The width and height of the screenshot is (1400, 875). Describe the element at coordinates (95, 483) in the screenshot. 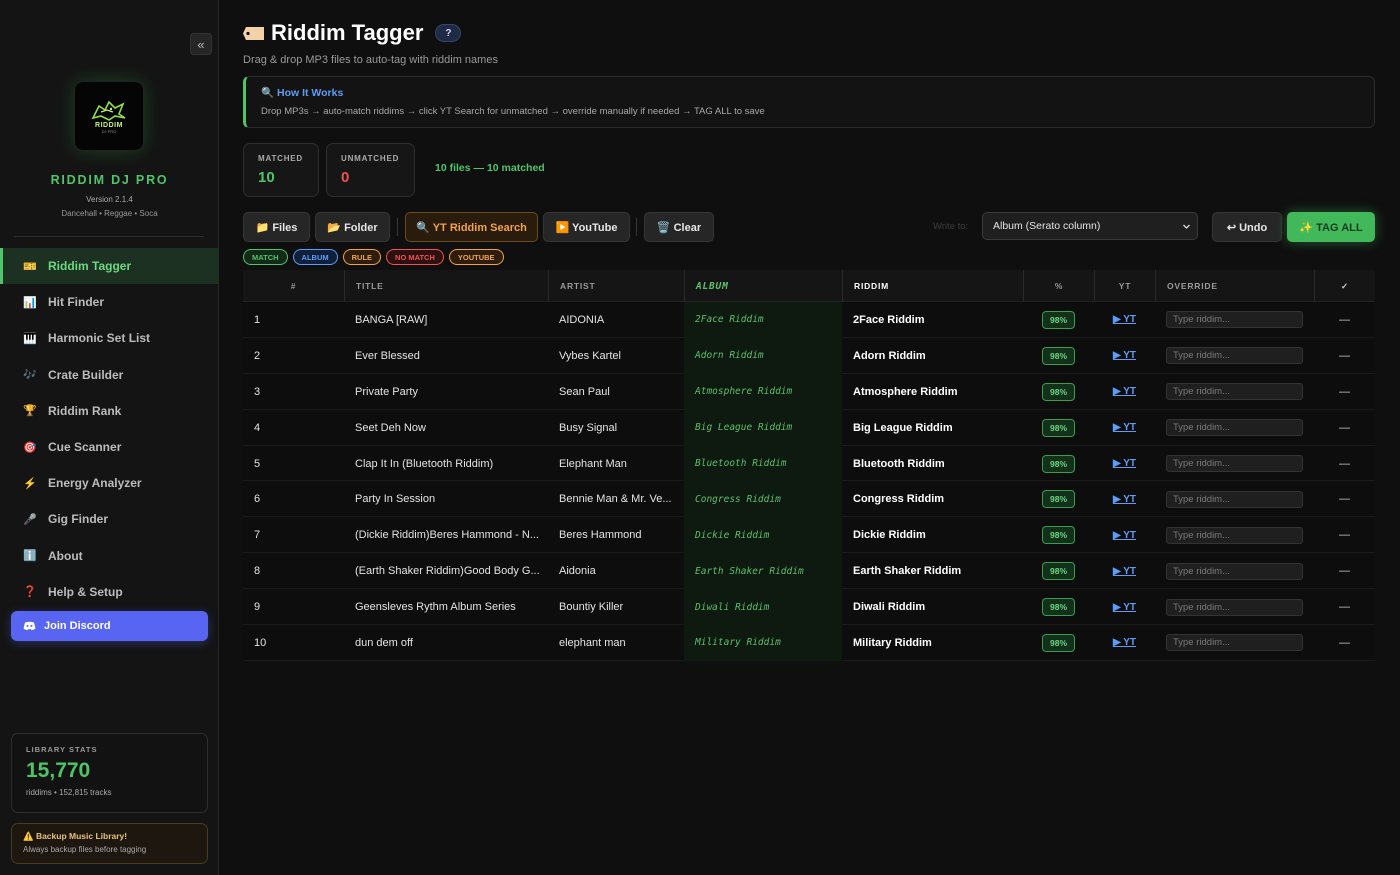

I see `sidebar-item-label: Energy Analyzer` at that location.